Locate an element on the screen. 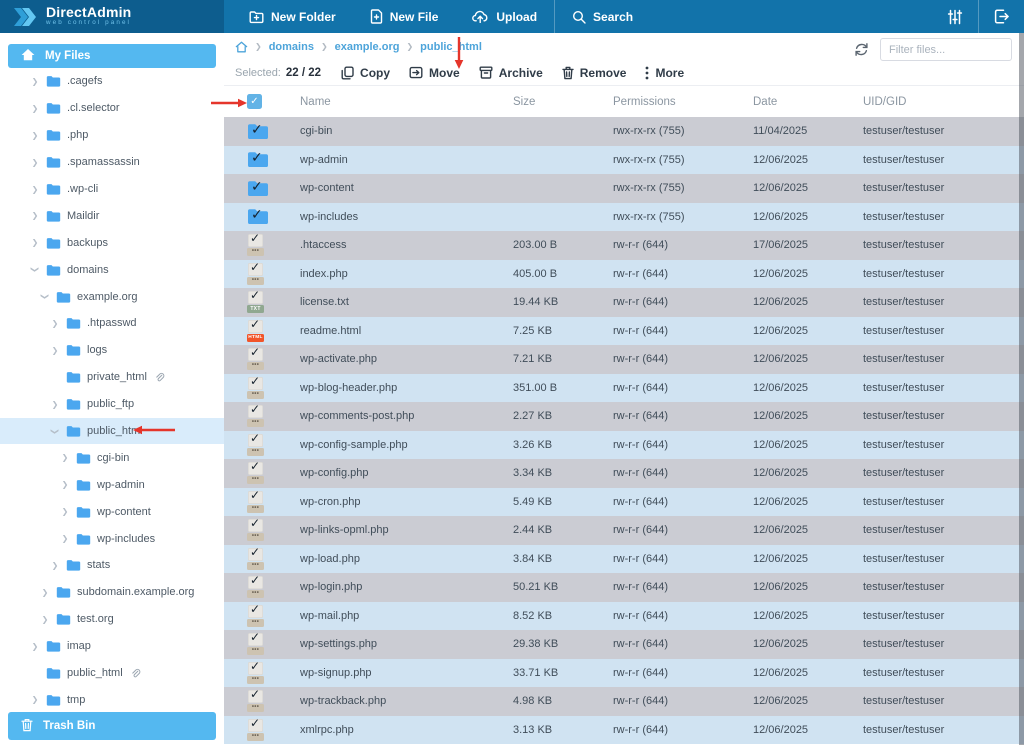 The height and width of the screenshot is (745, 1024). tree-item-wp-includes: ❯ wp-includes is located at coordinates (112, 538).